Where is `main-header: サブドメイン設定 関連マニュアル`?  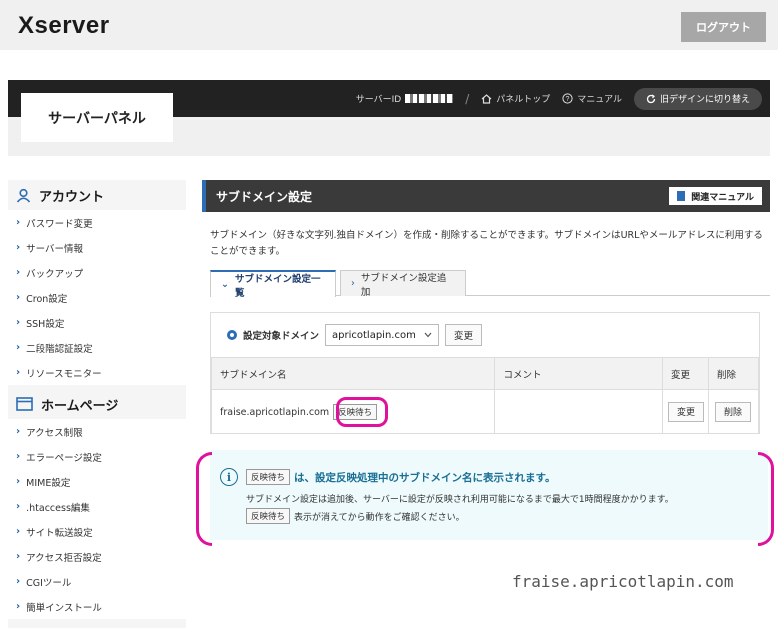
main-header: サブドメイン設定 関連マニュアル is located at coordinates (486, 196).